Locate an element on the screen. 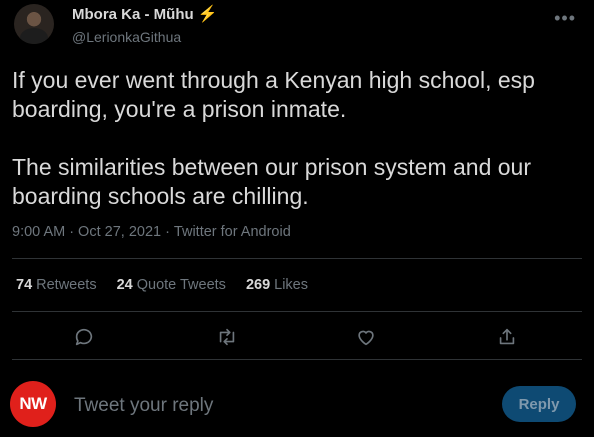 This screenshot has width=594, height=437. retweets-stat: 74 Retweets is located at coordinates (56, 285).